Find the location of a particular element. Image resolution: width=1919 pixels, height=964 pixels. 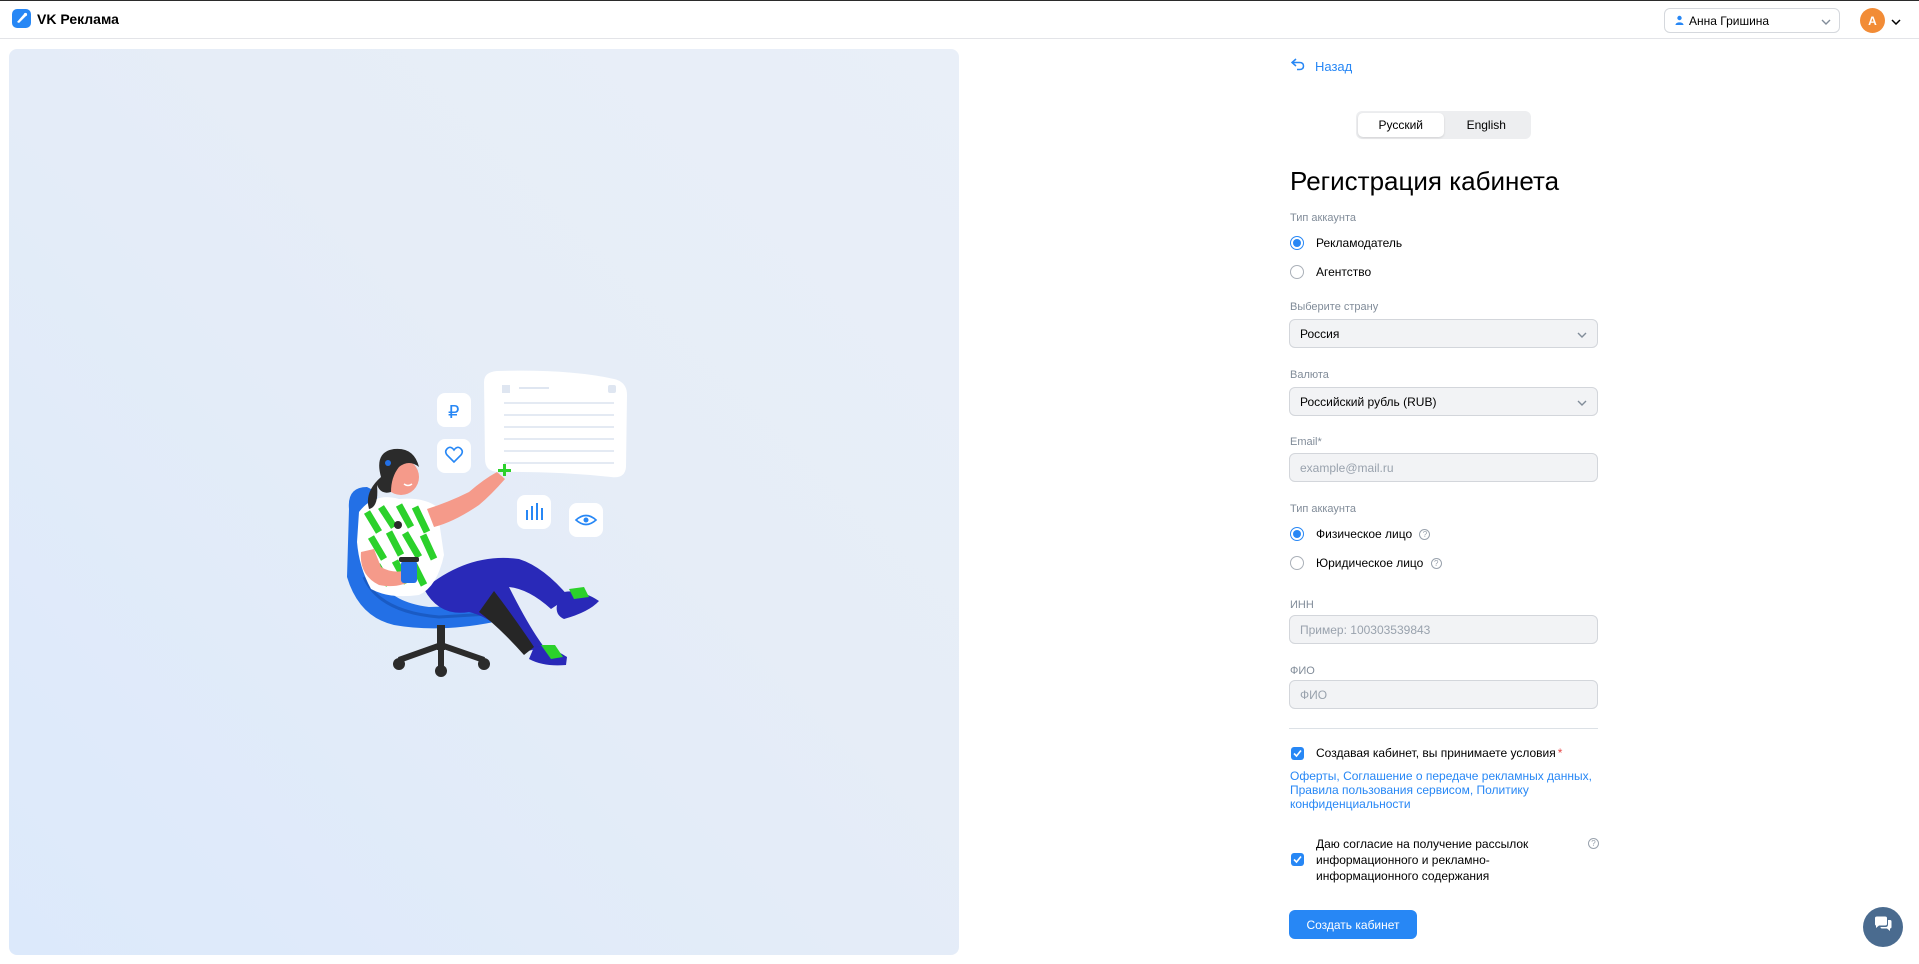

top-bar: VK Реклама Анна Гришина А is located at coordinates (959, 19).